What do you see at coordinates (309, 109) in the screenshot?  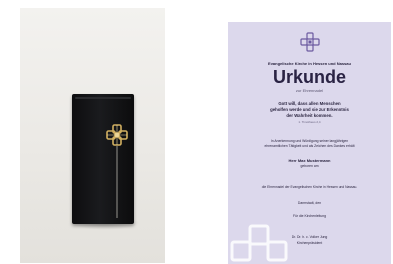 I see `verse-line: geholfen werde und sie zur Erkenntnis` at bounding box center [309, 109].